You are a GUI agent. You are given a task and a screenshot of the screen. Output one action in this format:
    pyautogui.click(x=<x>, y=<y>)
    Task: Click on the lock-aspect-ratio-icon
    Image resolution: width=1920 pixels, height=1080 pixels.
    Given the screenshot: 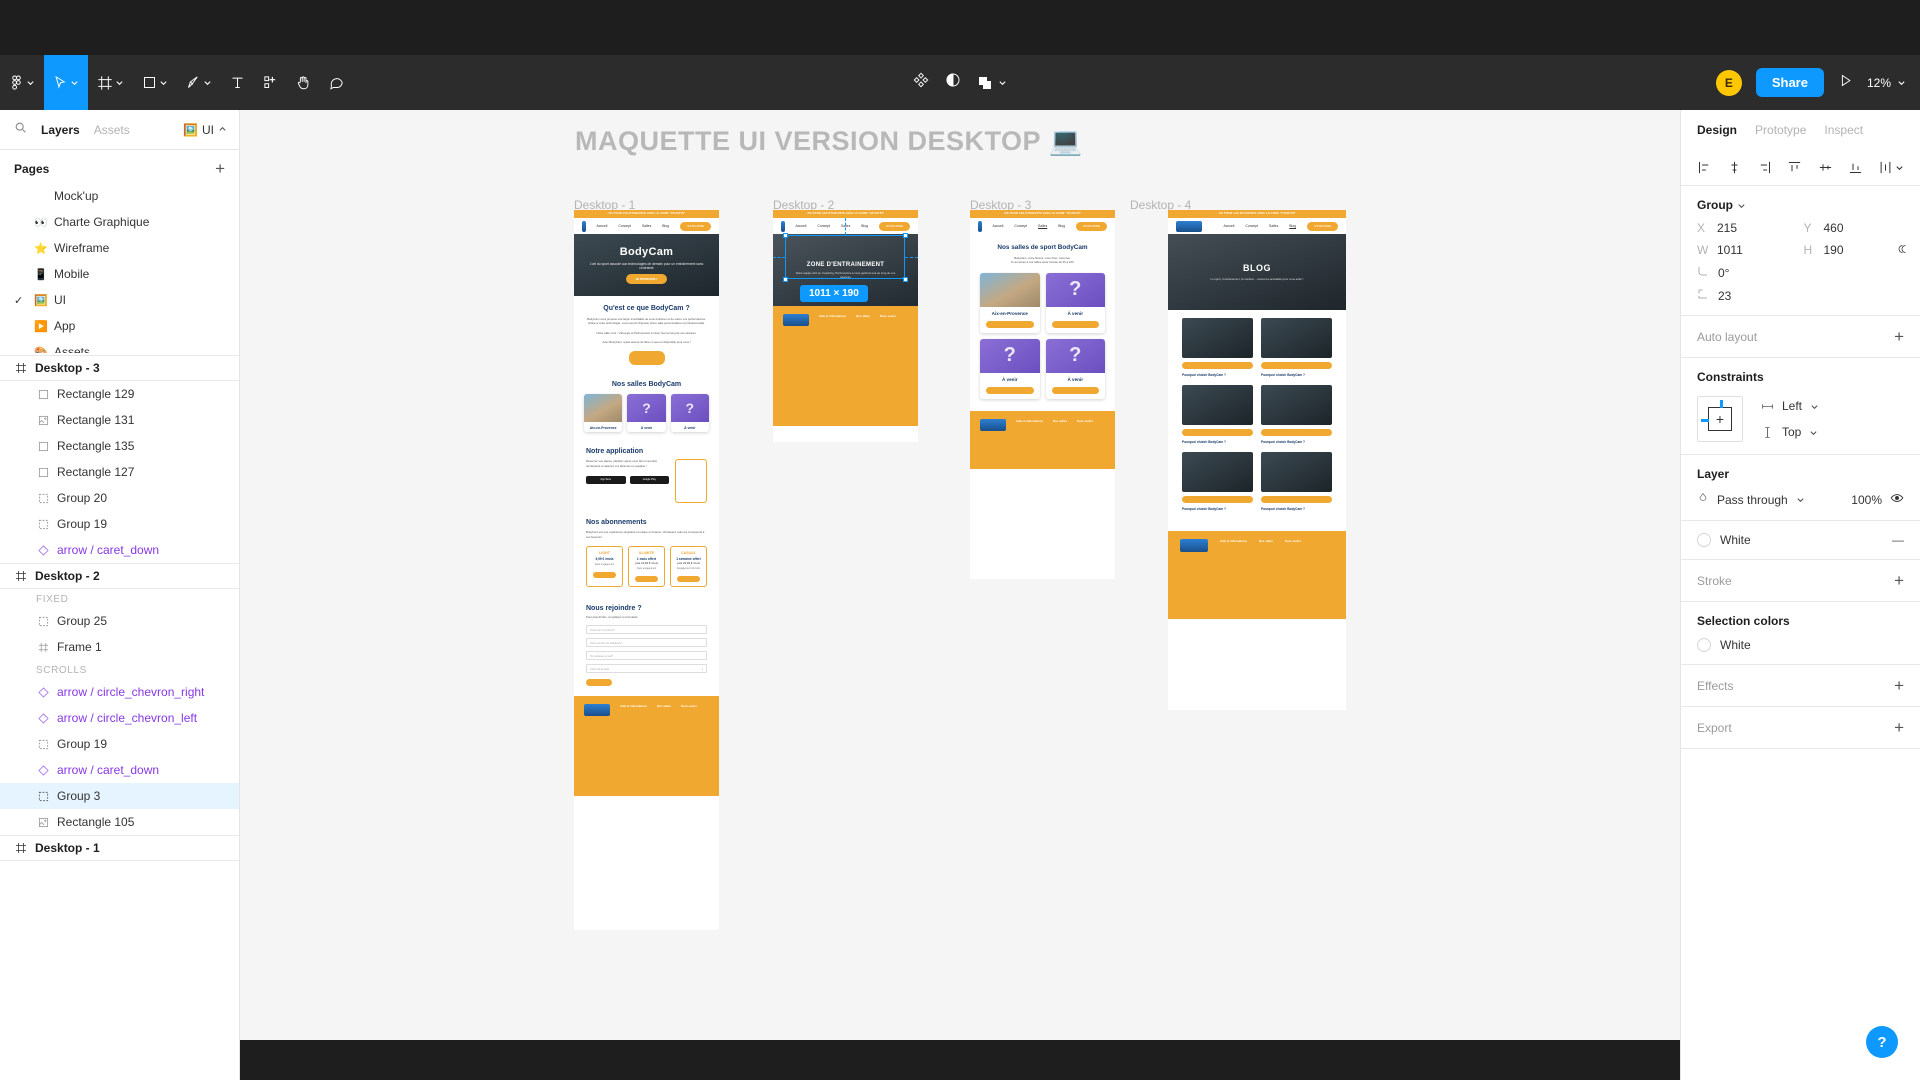 What is the action you would take?
    pyautogui.click(x=1904, y=250)
    